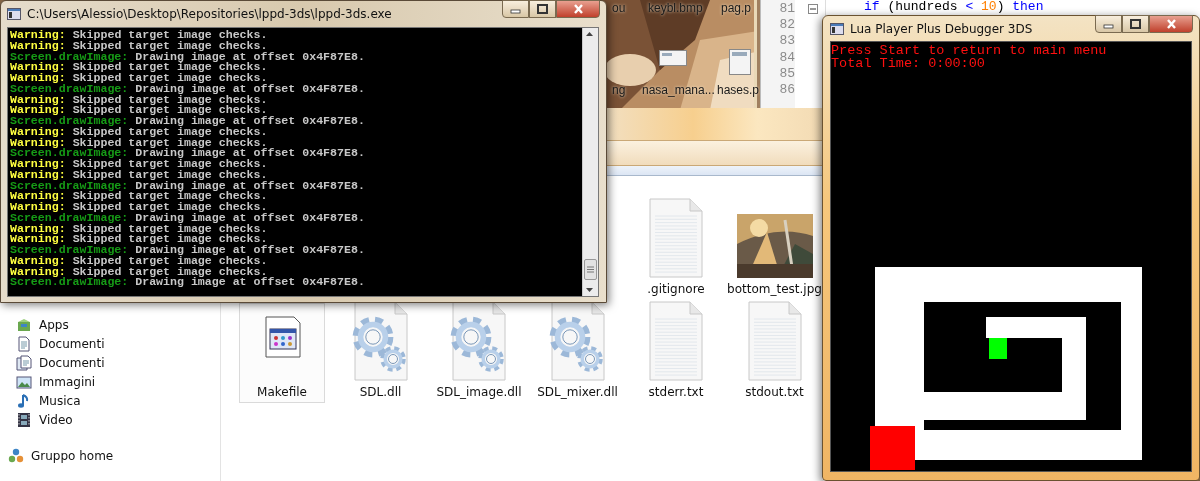  I want to click on goal-square, so click(998, 348).